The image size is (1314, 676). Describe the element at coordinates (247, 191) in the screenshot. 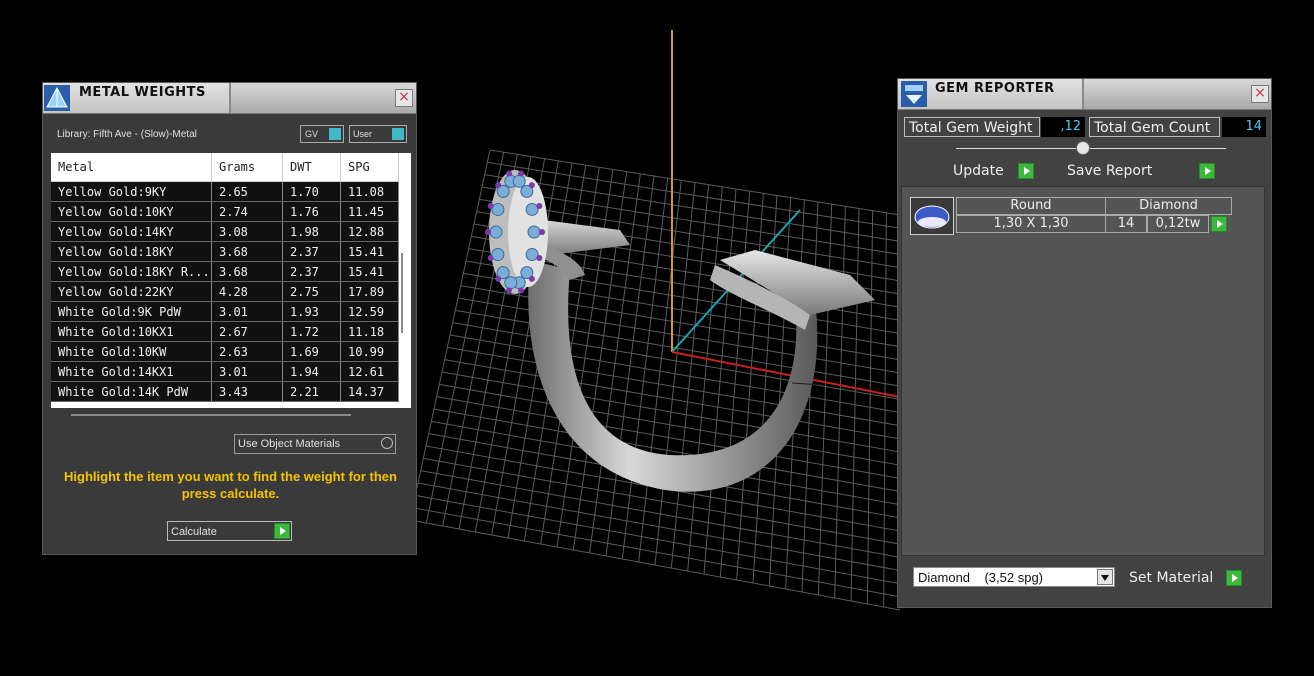

I see `grams-cell: 2.65` at that location.